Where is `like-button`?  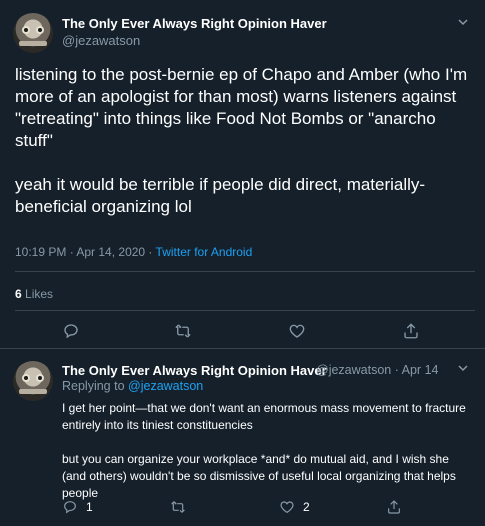
like-button is located at coordinates (297, 331).